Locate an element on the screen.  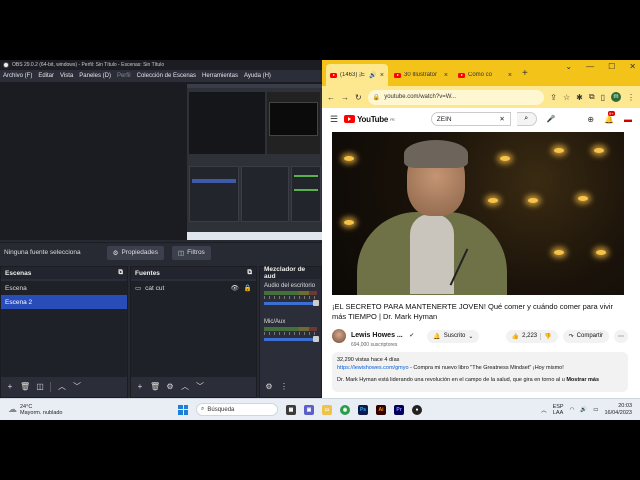
windows-start-icon is located at coordinates (183, 409).